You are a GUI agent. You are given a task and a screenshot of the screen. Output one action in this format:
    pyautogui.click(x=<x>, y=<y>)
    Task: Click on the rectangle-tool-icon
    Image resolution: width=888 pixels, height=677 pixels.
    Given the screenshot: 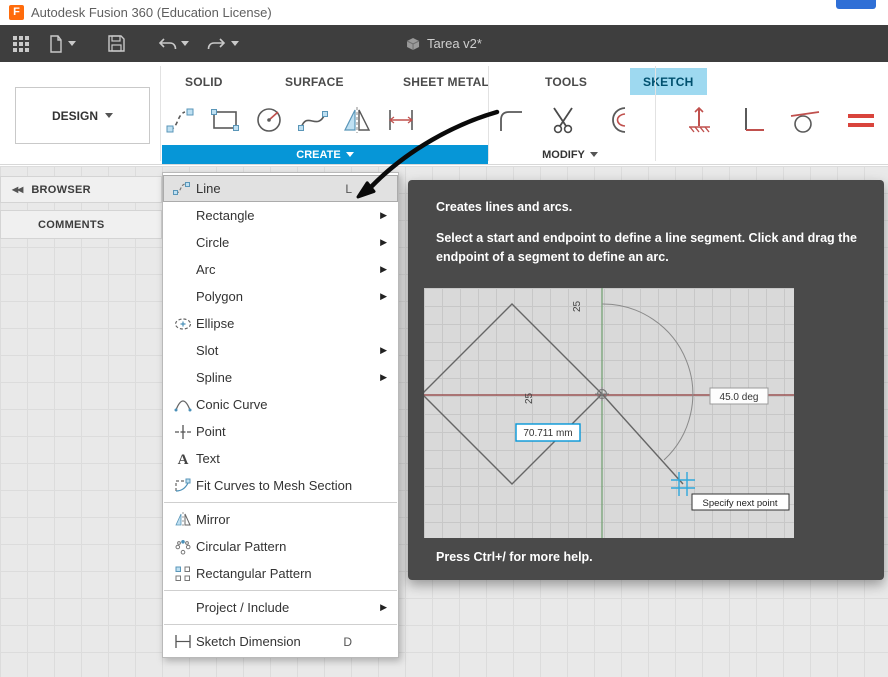 What is the action you would take?
    pyautogui.click(x=225, y=120)
    